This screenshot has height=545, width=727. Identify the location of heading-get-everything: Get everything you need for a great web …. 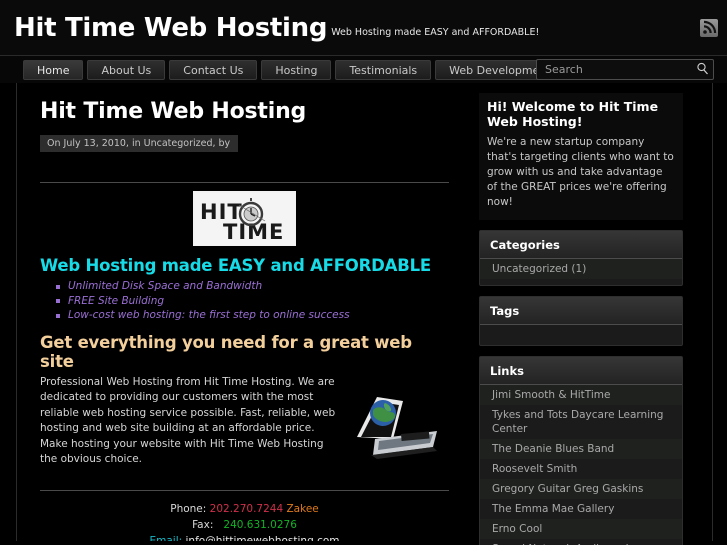
(226, 351).